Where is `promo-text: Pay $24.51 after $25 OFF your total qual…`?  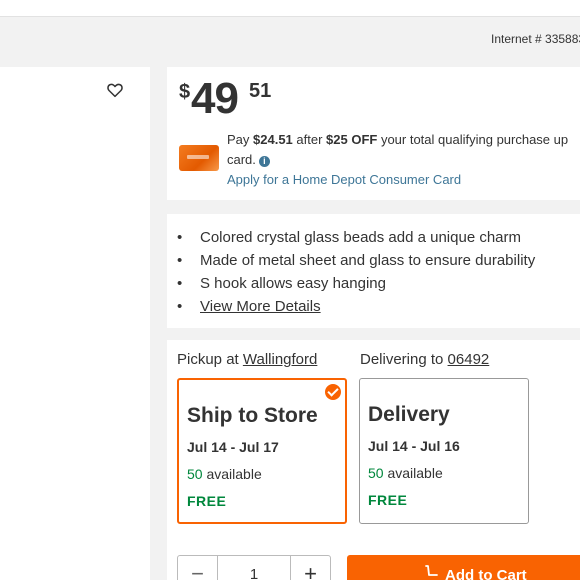
promo-text: Pay $24.51 after $25 OFF your total qual… is located at coordinates (403, 140).